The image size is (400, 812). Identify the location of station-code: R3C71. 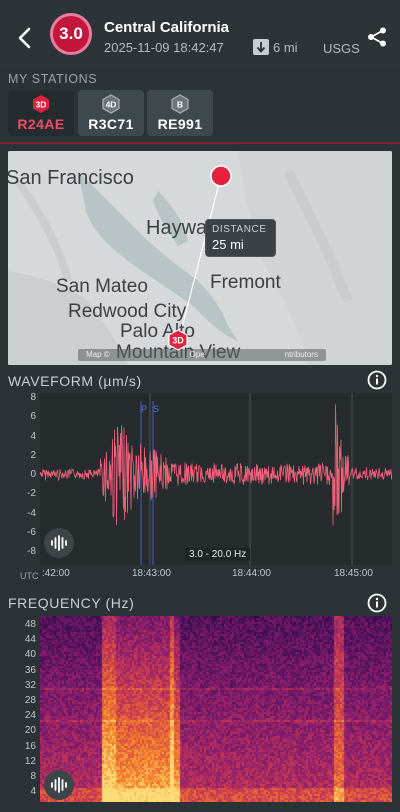
(111, 124).